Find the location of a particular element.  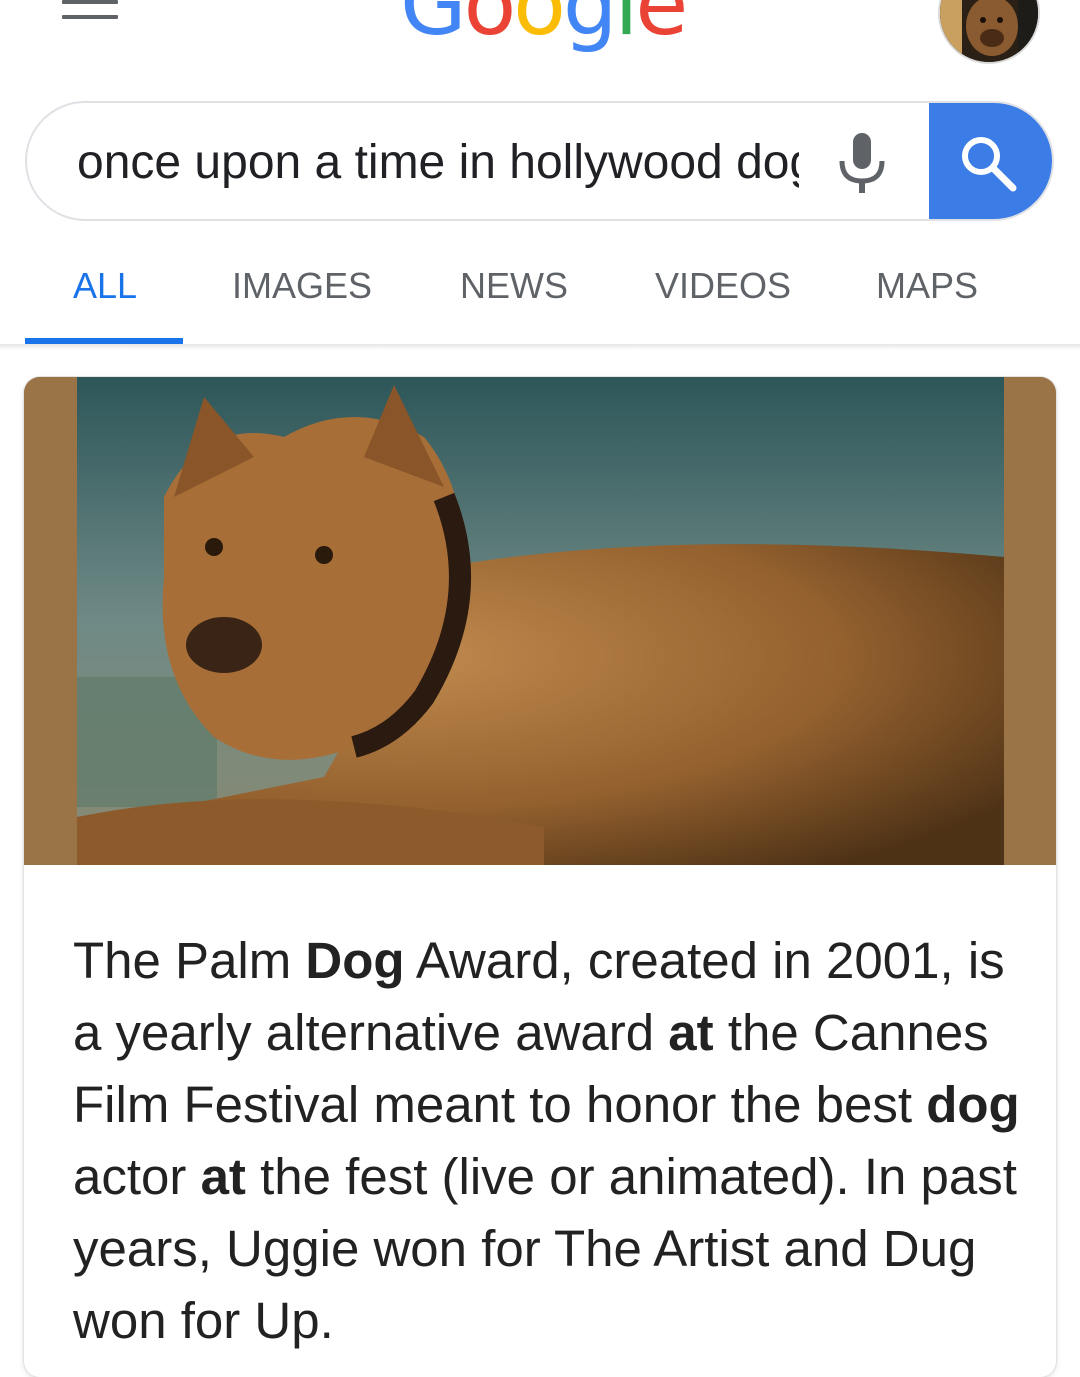

logo-letter: g is located at coordinates (590, 27).